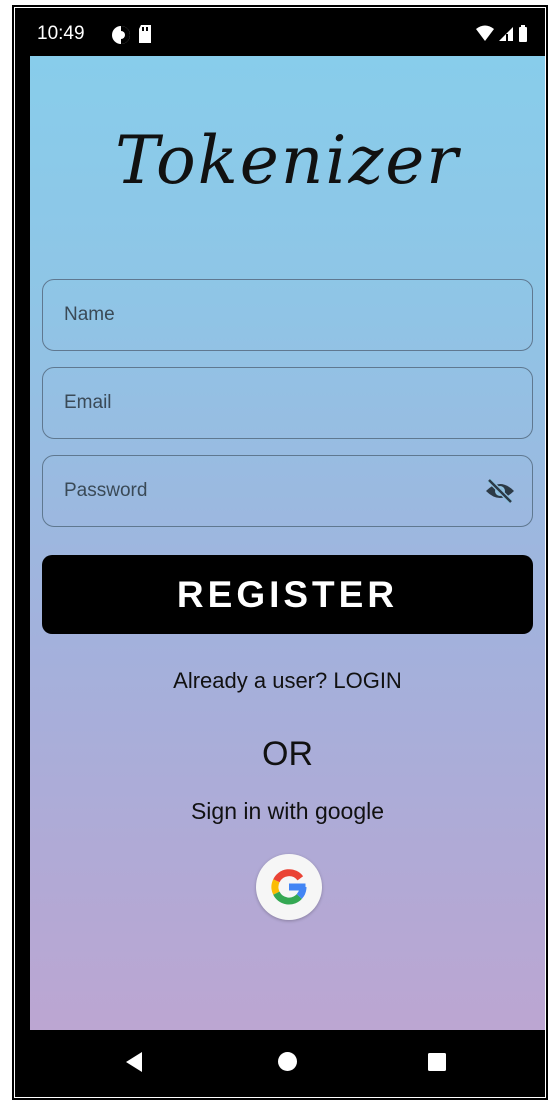 The image size is (555, 1104). Describe the element at coordinates (287, 681) in the screenshot. I see `login-link: Already a user? LOGIN` at that location.